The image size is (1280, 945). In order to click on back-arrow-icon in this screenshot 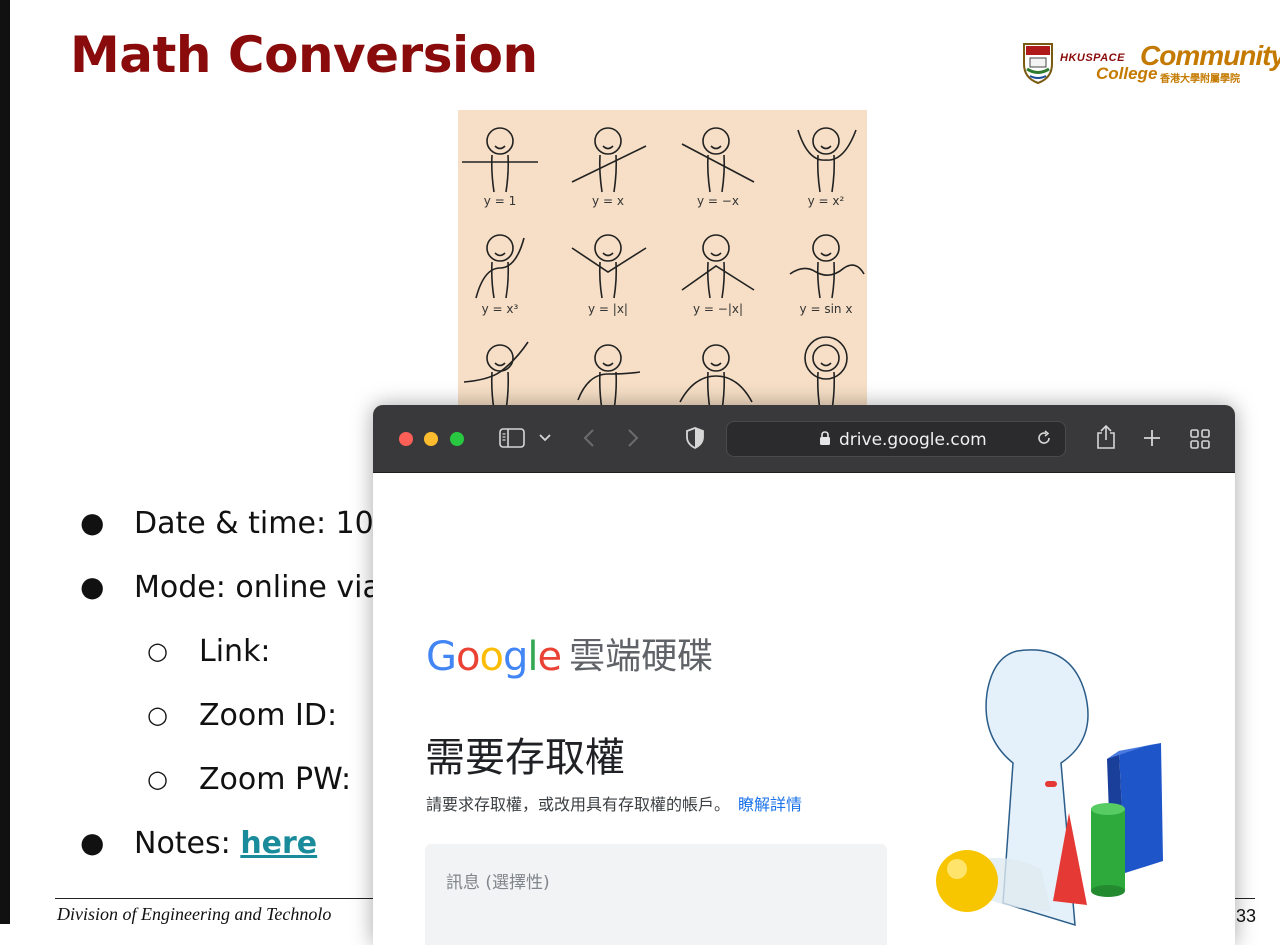, I will do `click(589, 438)`.